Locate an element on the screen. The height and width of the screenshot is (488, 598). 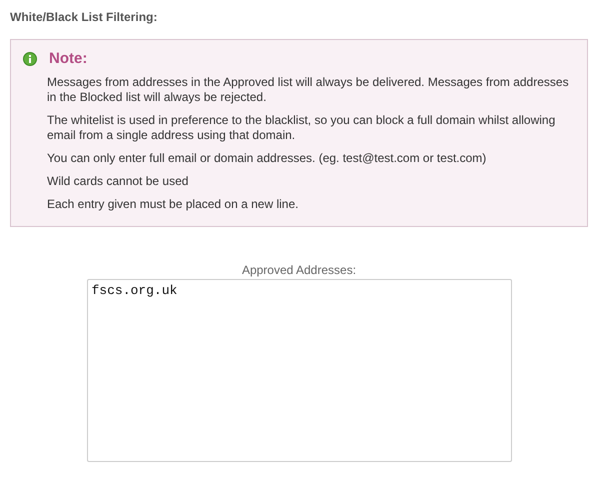
info-icon is located at coordinates (30, 59).